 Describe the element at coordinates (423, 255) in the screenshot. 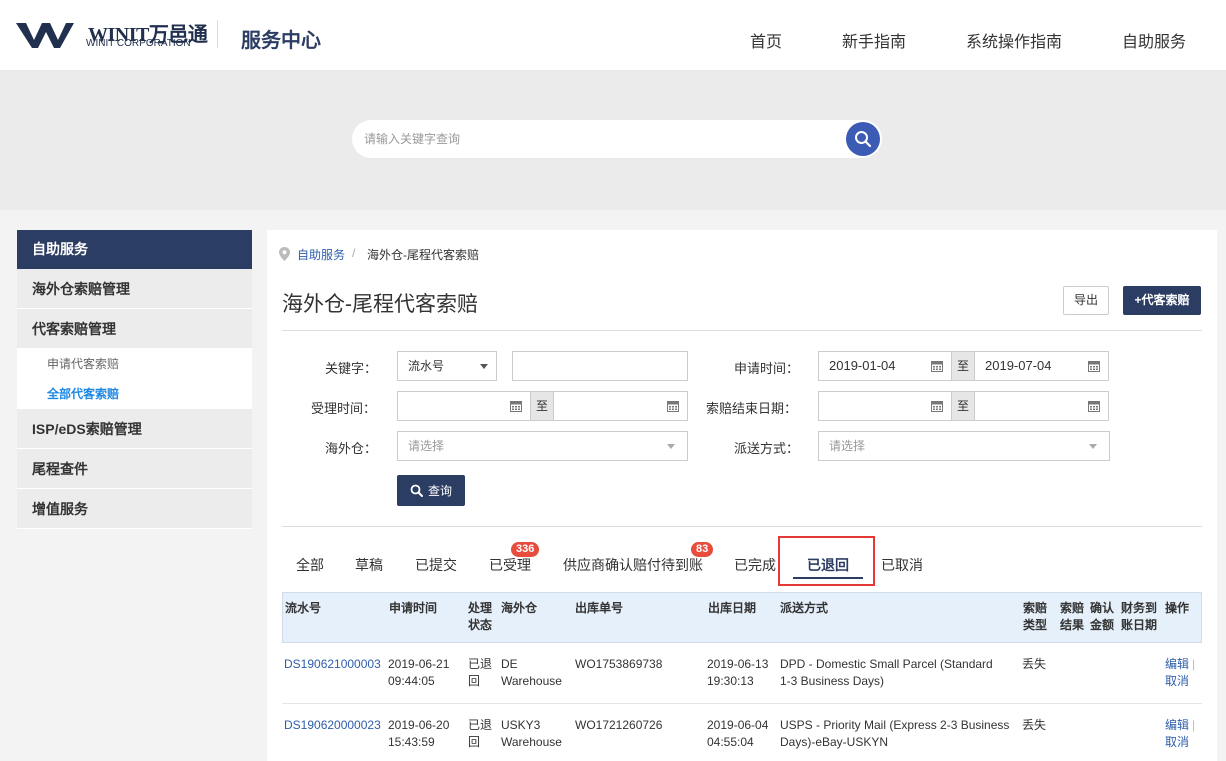

I see `breadcrumb-current: 海外仓-尾程代客索赔` at that location.